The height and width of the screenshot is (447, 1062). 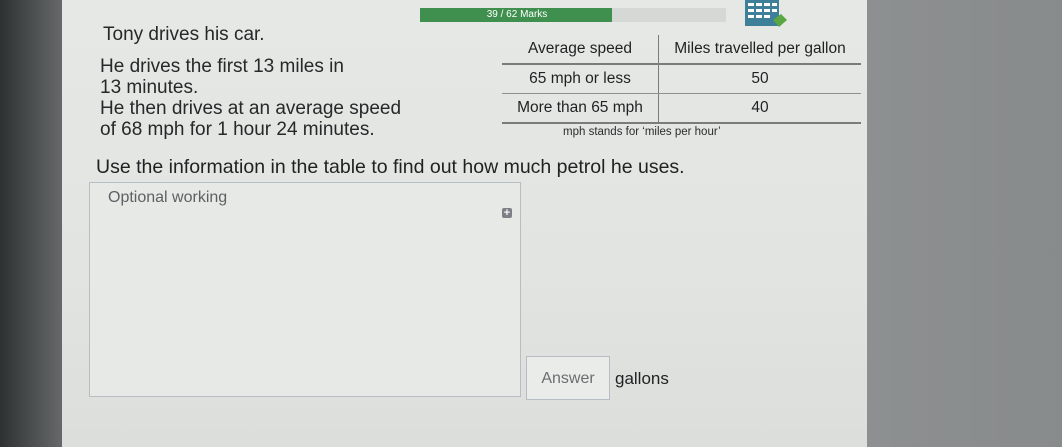 I want to click on table-cell: 50, so click(x=759, y=79).